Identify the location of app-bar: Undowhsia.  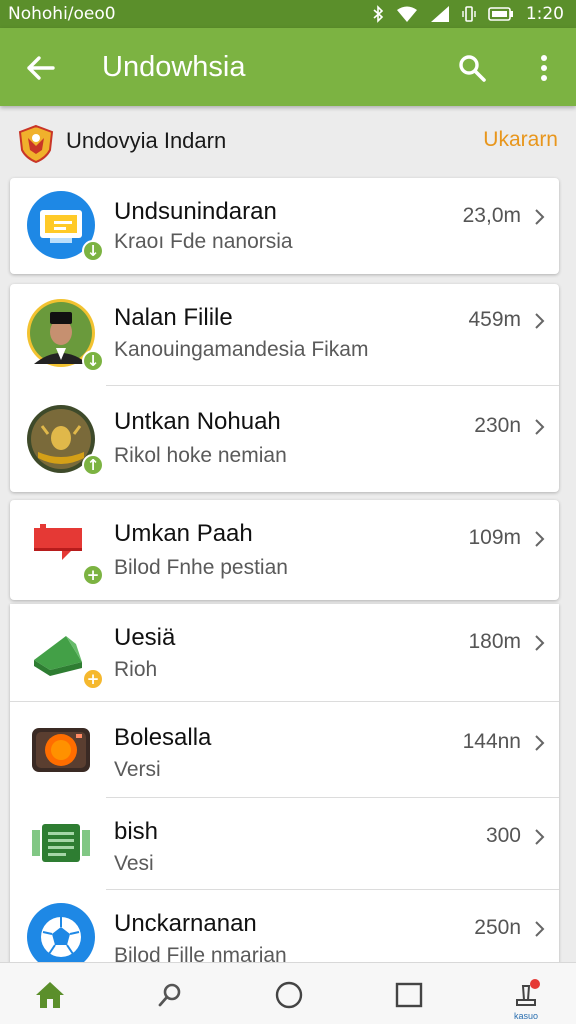
(288, 67).